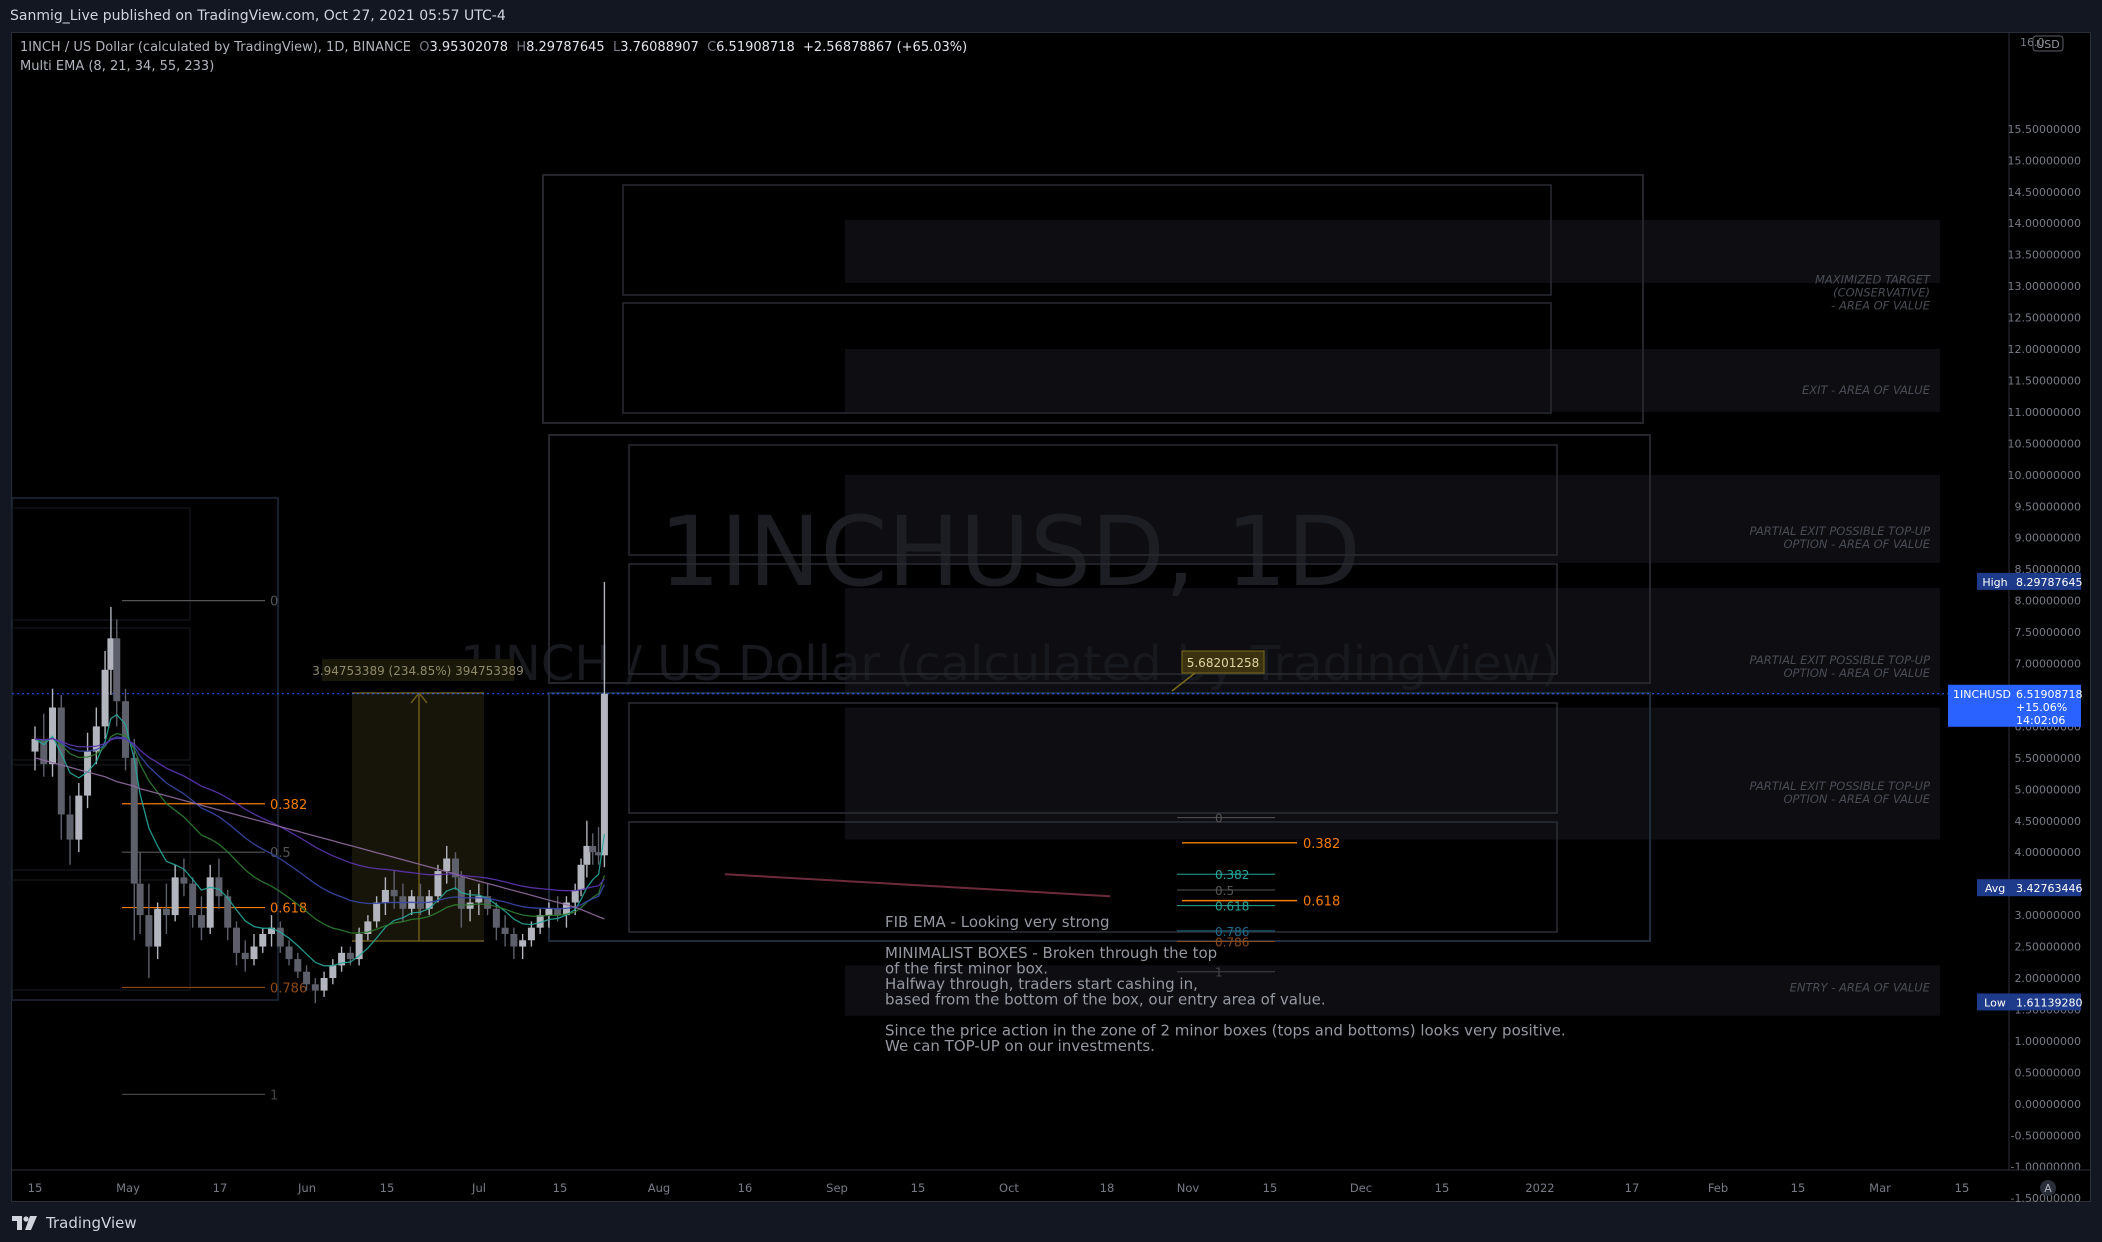 Image resolution: width=2102 pixels, height=1242 pixels. What do you see at coordinates (2044, 129) in the screenshot?
I see `price-tick: 15.50000000` at bounding box center [2044, 129].